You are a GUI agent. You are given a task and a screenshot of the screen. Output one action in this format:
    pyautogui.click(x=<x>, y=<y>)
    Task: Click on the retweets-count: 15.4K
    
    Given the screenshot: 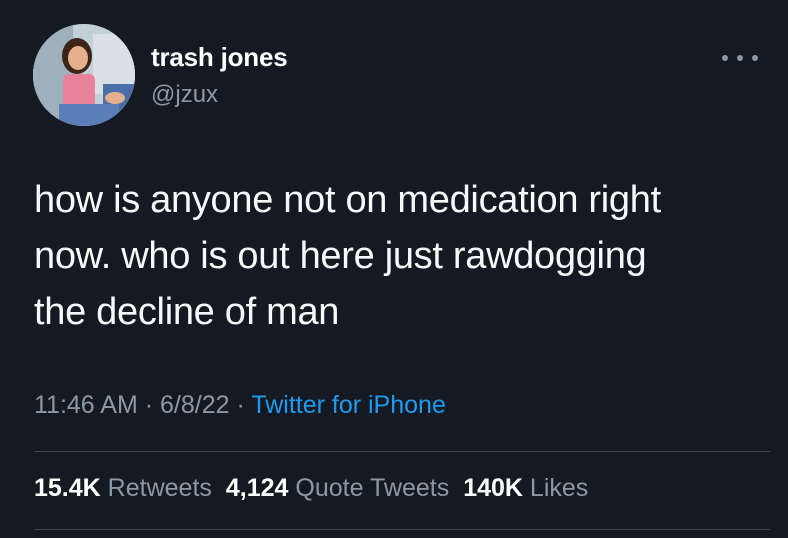 What is the action you would take?
    pyautogui.click(x=67, y=488)
    